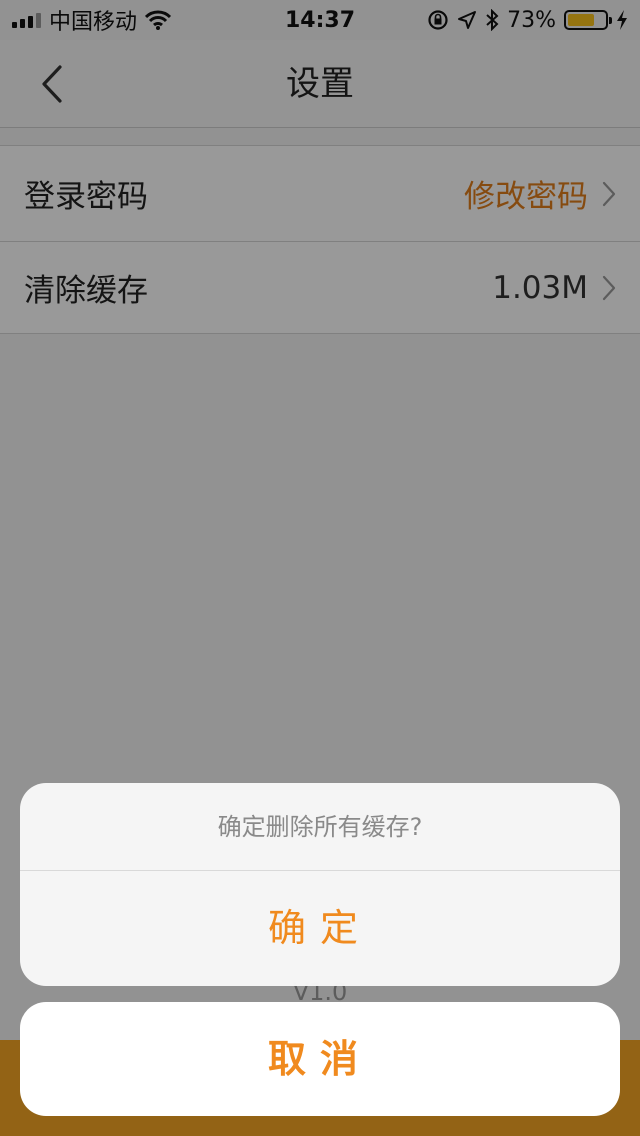 The width and height of the screenshot is (640, 1136). I want to click on confirm-button: 确定, so click(320, 928).